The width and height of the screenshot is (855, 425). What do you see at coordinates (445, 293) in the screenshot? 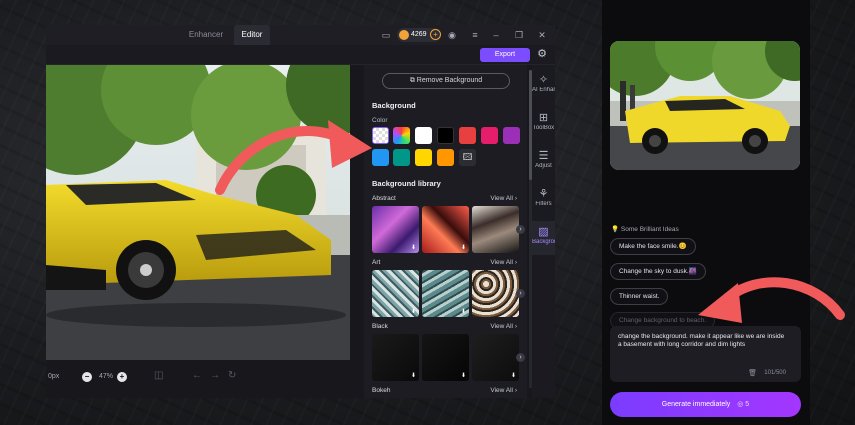
I see `thumb-art-2: ⬇` at bounding box center [445, 293].